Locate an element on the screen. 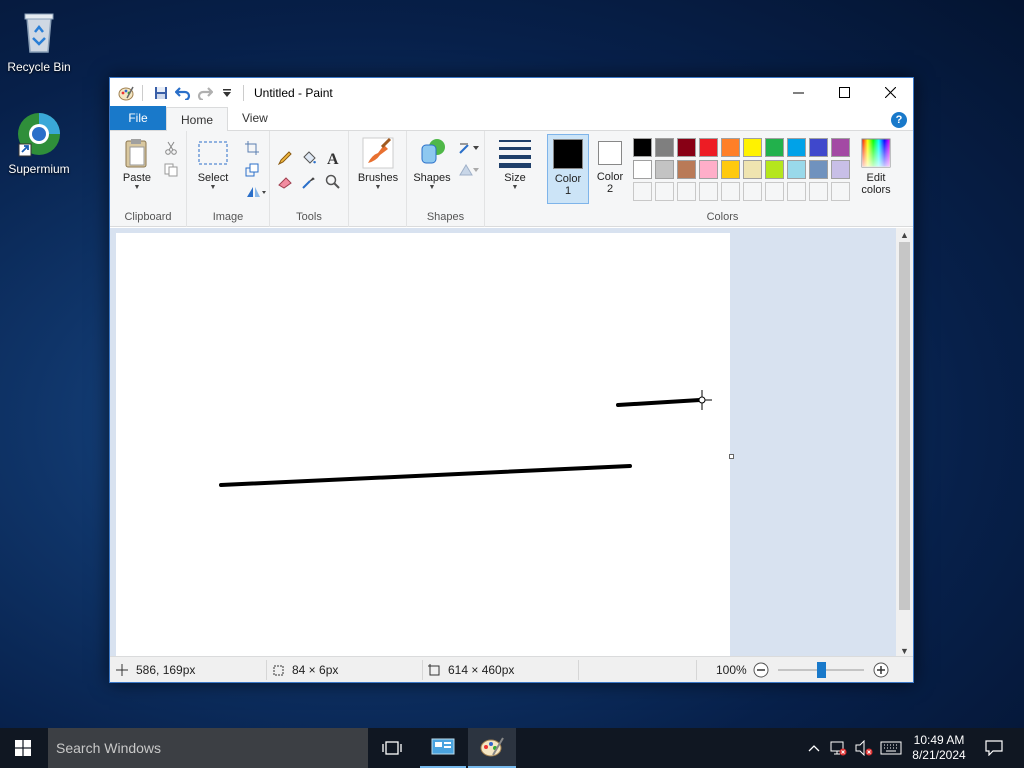 This screenshot has width=1024, height=768. undo-icon is located at coordinates (183, 93).